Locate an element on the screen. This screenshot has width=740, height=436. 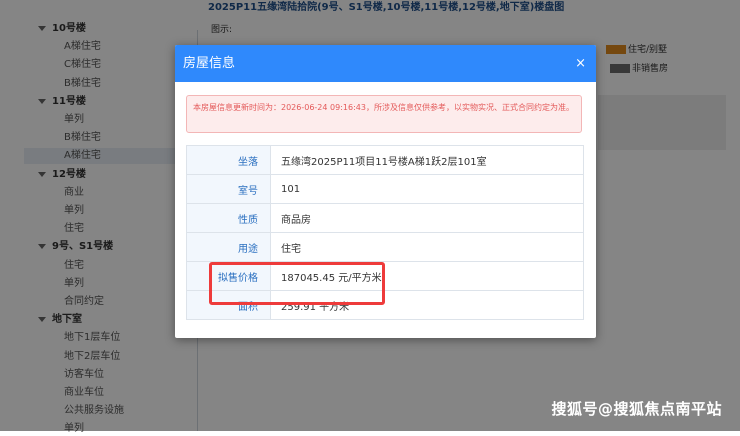
row-value-room-number: 101 is located at coordinates (427, 189).